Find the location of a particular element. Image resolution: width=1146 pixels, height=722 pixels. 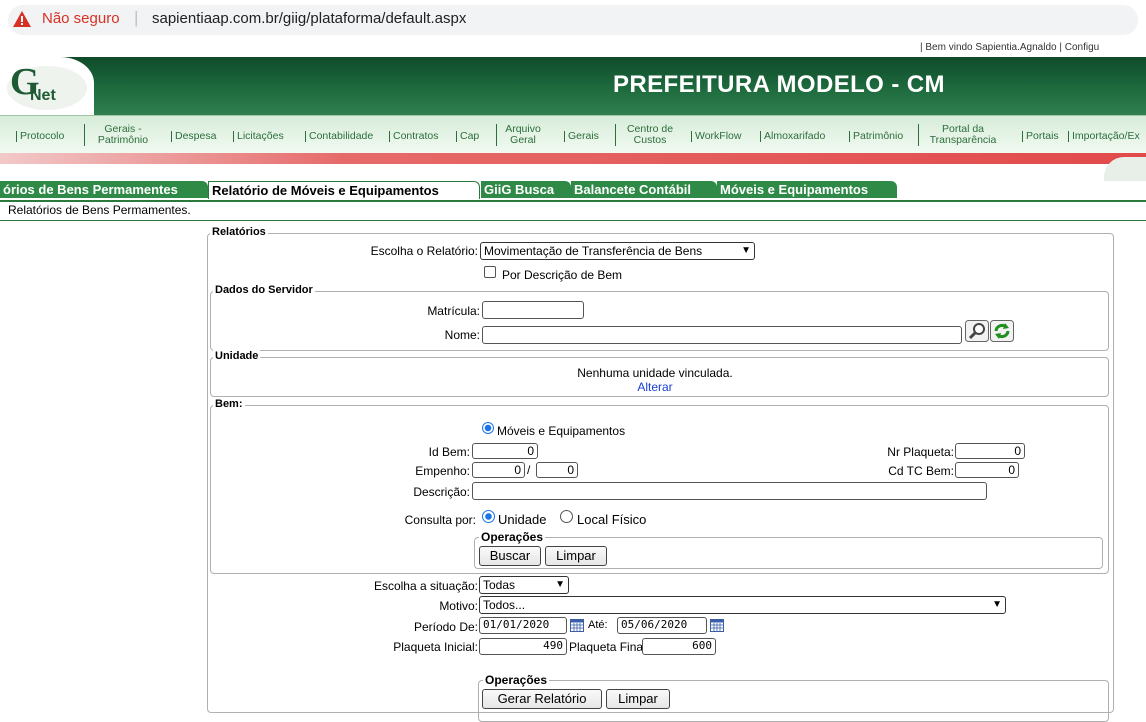

nr-plaqueta-input: 0 is located at coordinates (990, 451).